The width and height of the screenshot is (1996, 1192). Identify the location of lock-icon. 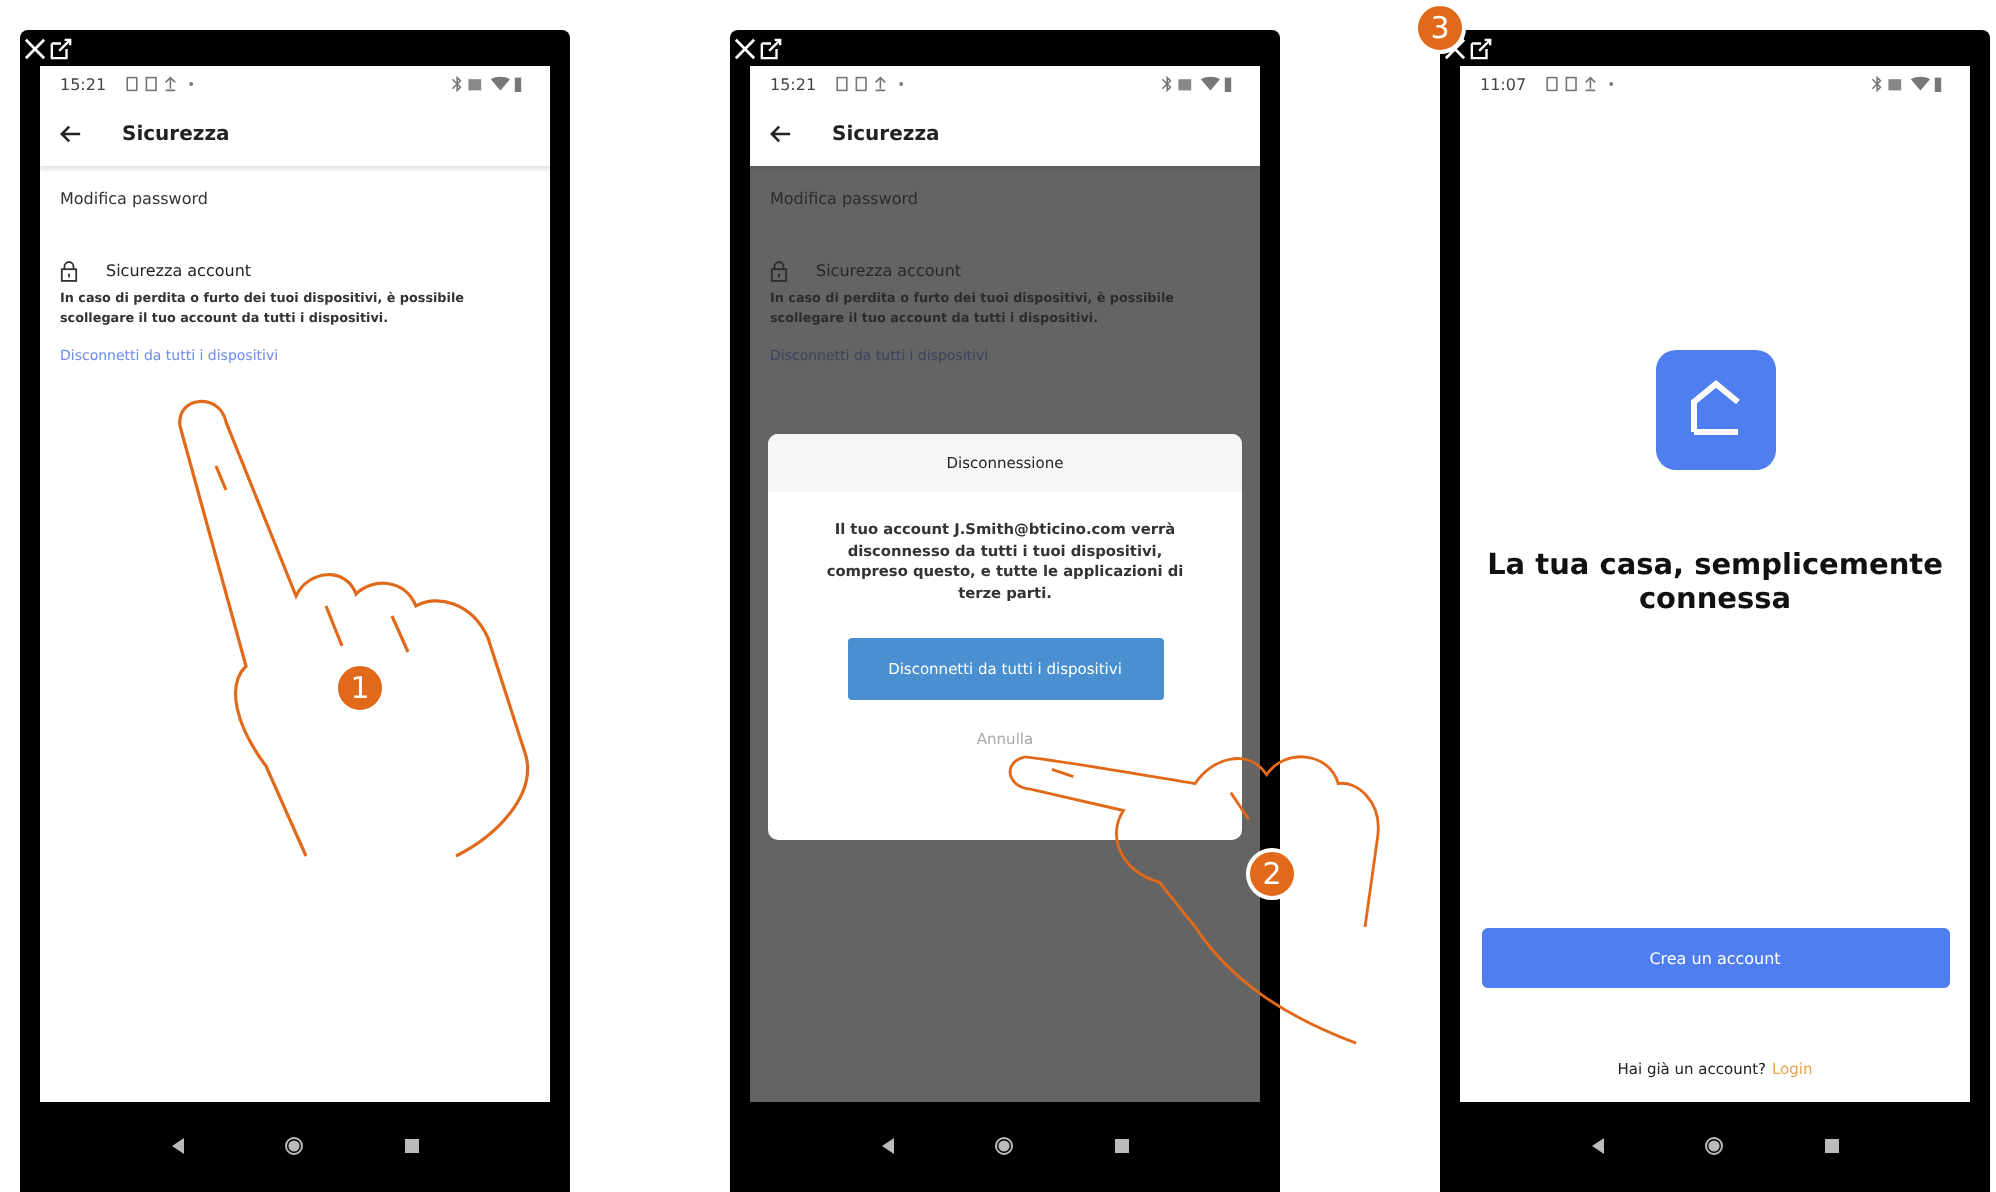
(69, 271).